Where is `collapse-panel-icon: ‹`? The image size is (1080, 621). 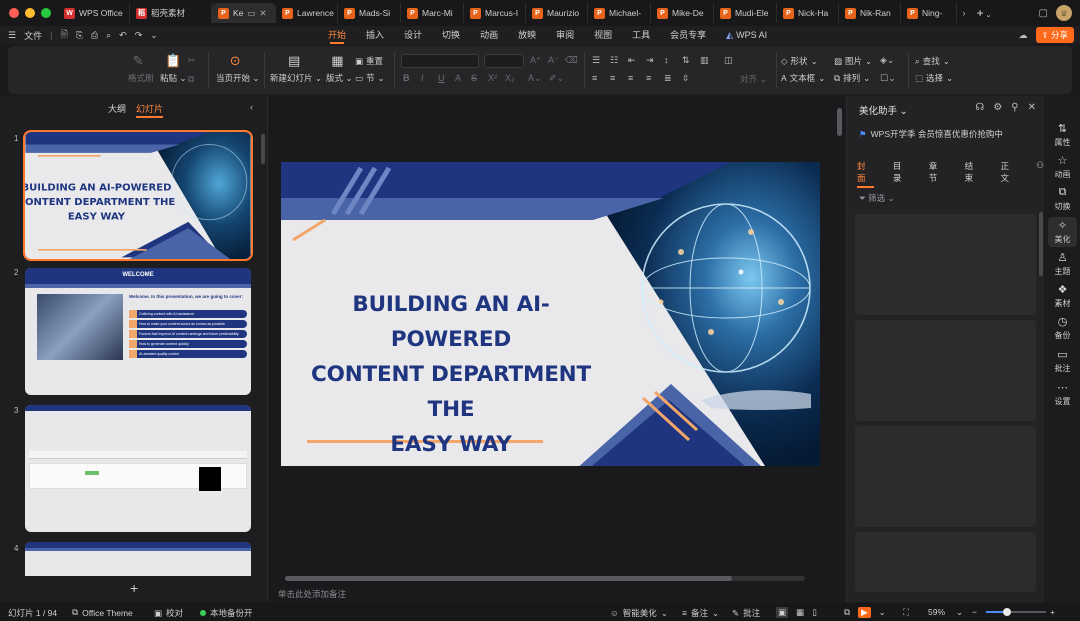 collapse-panel-icon: ‹ is located at coordinates (251, 107).